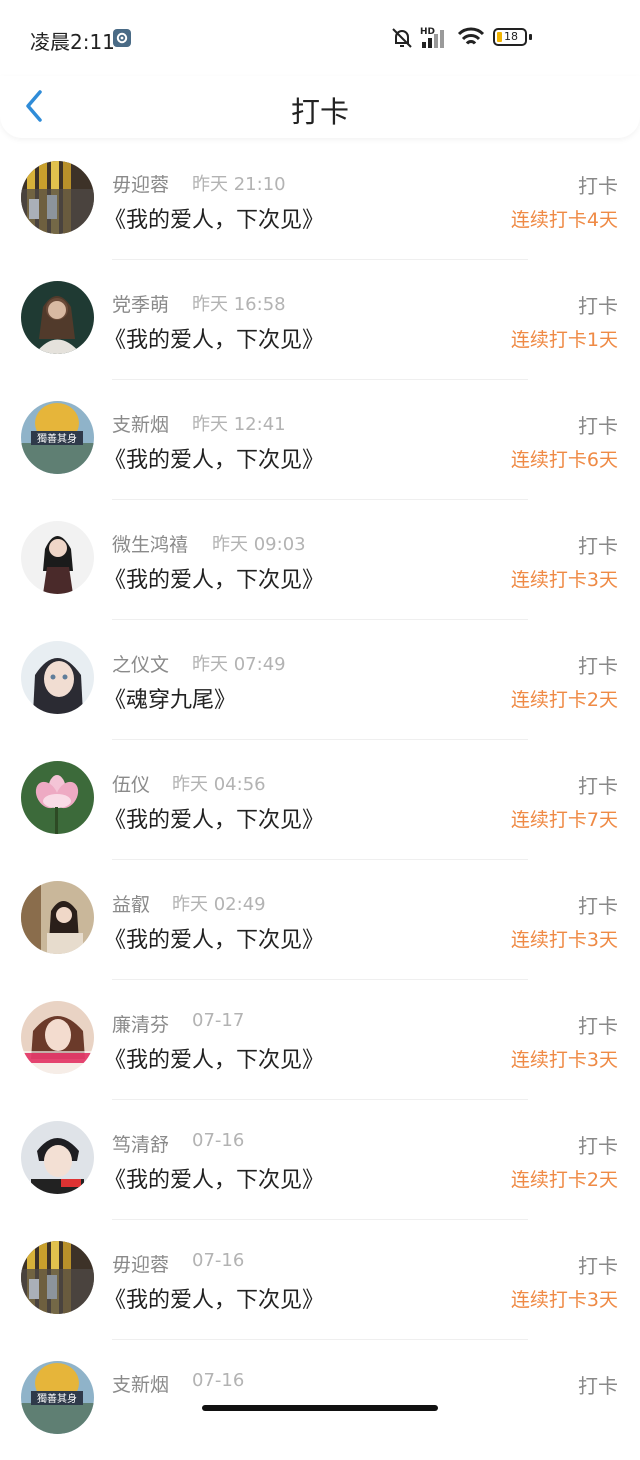 The image size is (640, 1460). I want to click on list-item: 之仪文 昨天 07:49 《魂穿九尾》 打卡 连续打卡2天, so click(320, 680).